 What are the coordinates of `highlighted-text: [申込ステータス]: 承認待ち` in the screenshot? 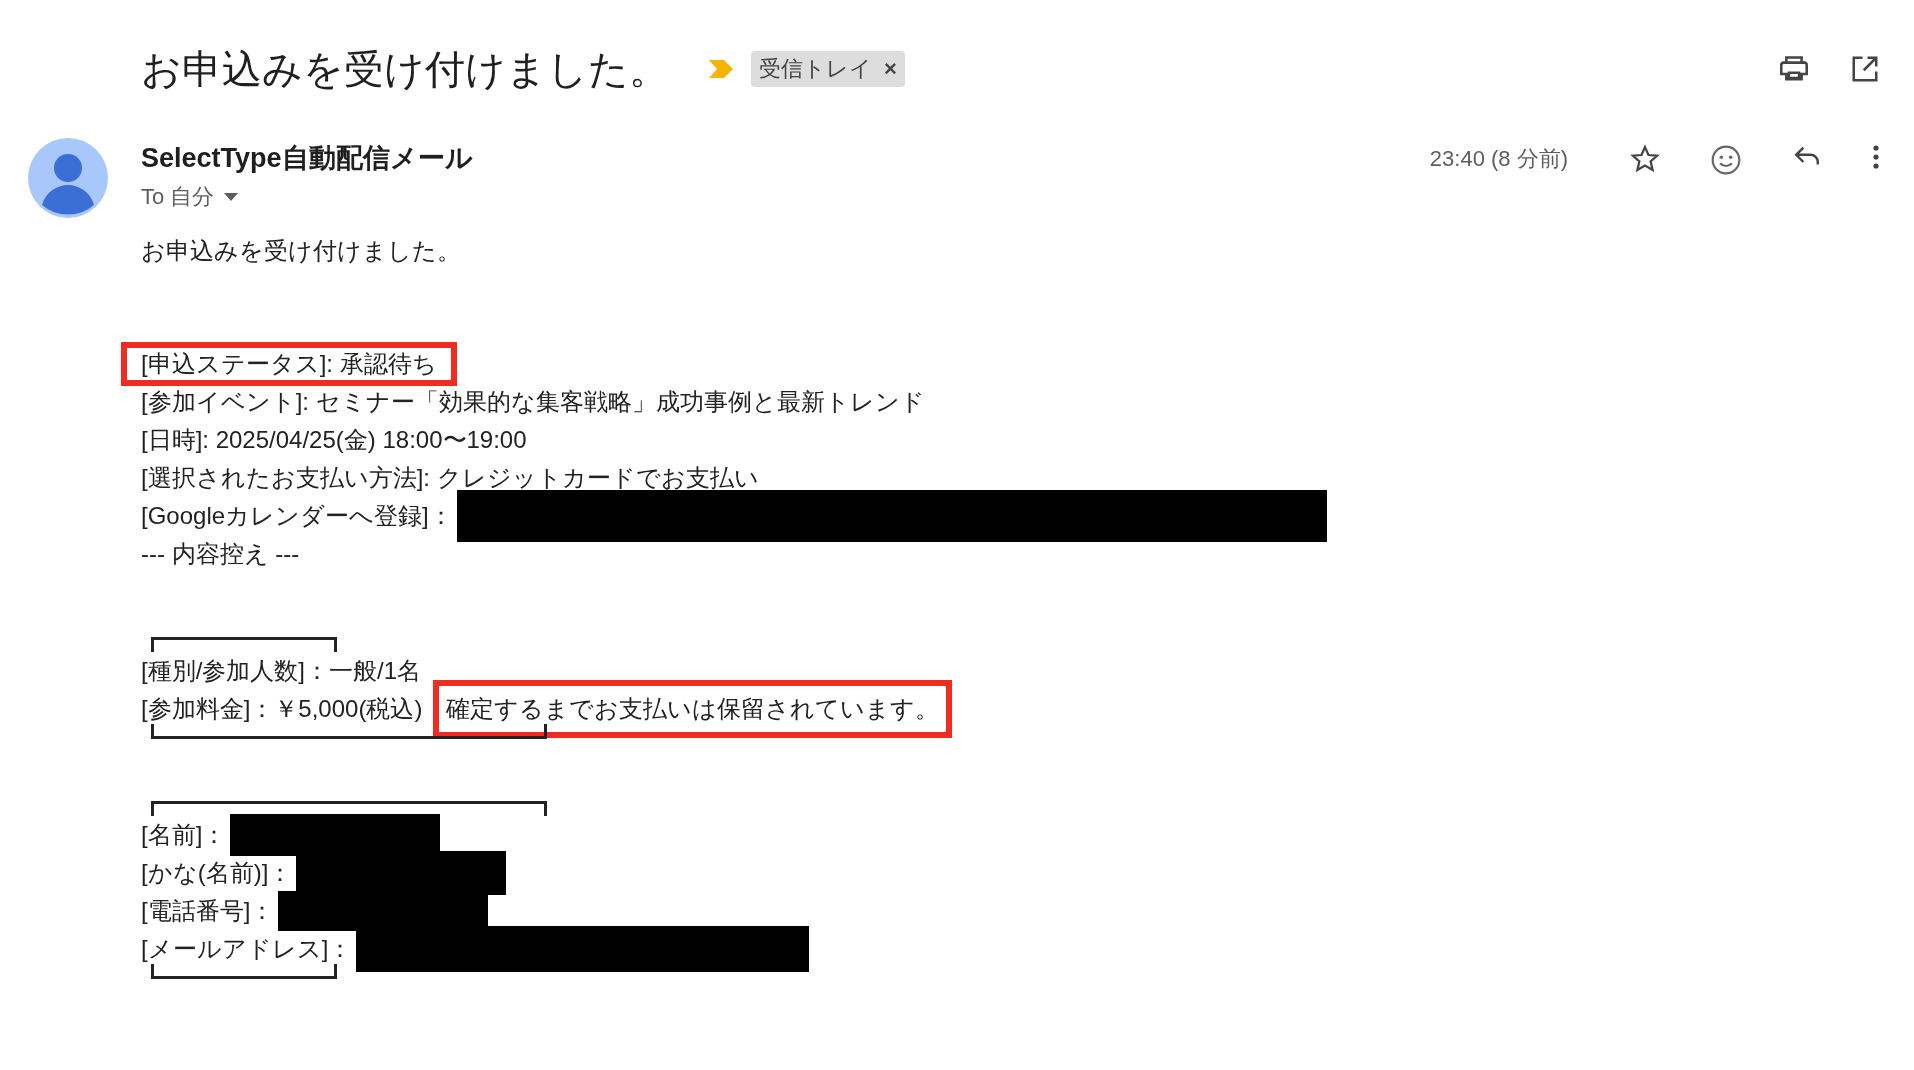 It's located at (289, 364).